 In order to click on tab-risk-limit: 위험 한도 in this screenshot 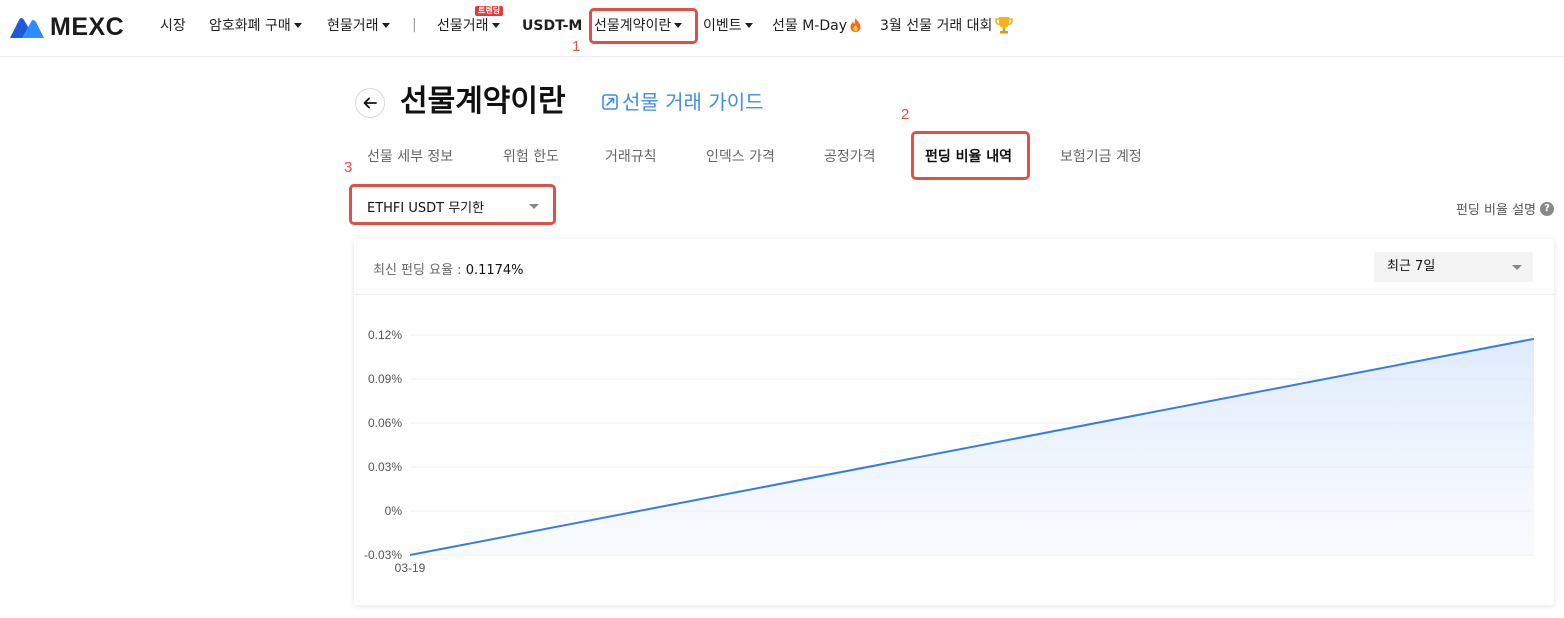, I will do `click(531, 157)`.